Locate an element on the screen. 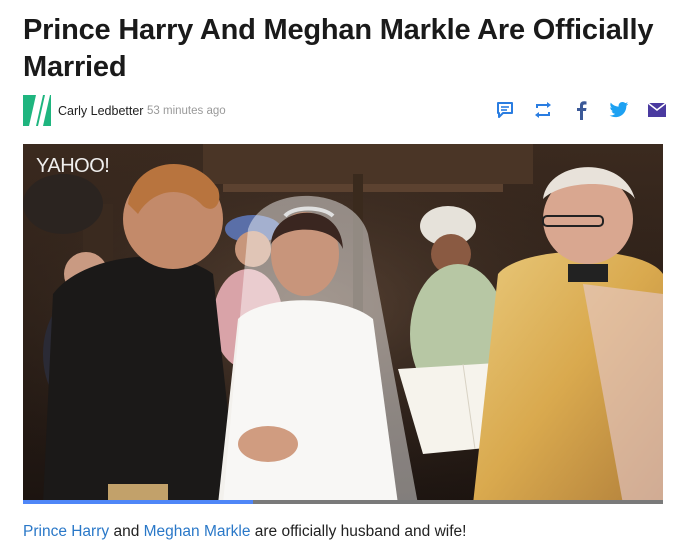 The height and width of the screenshot is (543, 693). video-watermark: YAHOO! is located at coordinates (73, 166).